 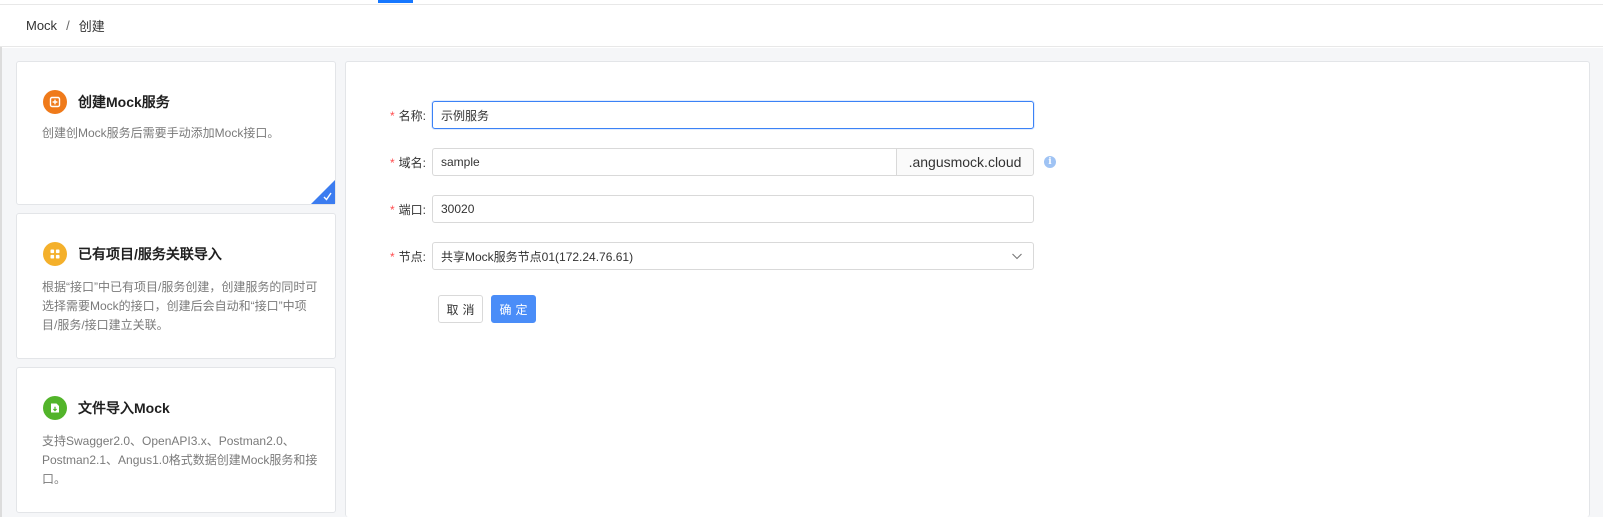 What do you see at coordinates (106, 102) in the screenshot?
I see `card-title: 创建Mock服务` at bounding box center [106, 102].